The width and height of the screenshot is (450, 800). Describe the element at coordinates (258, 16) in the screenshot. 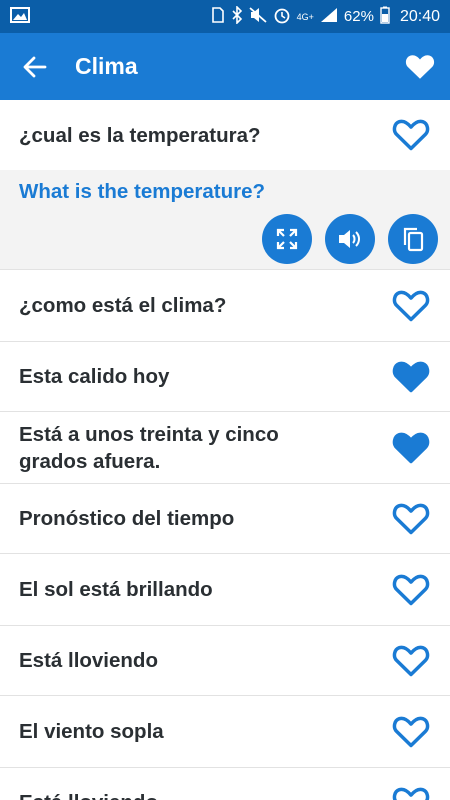

I see `mute-icon` at that location.